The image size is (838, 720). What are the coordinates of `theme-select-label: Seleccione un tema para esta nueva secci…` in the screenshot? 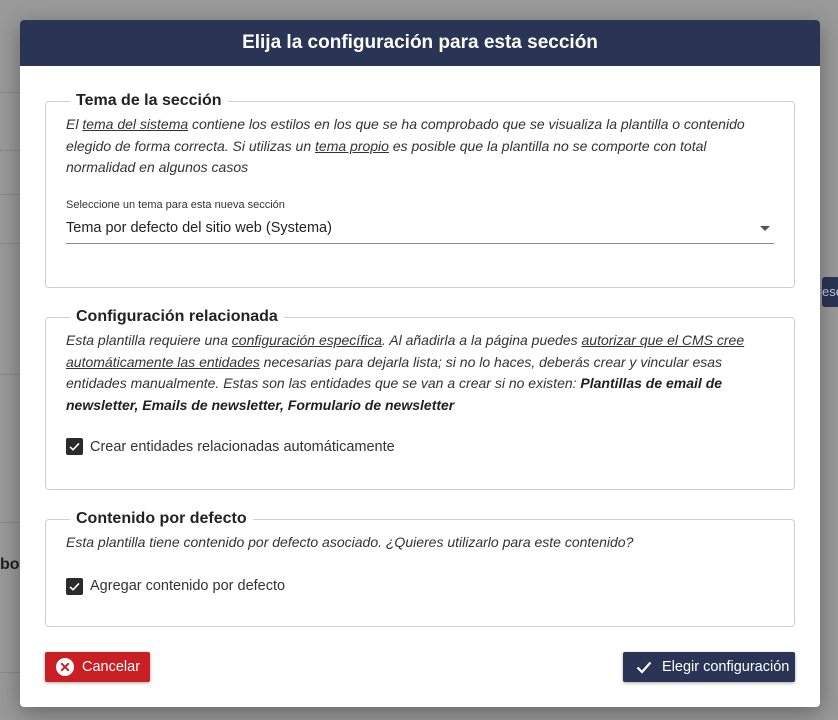 It's located at (175, 204).